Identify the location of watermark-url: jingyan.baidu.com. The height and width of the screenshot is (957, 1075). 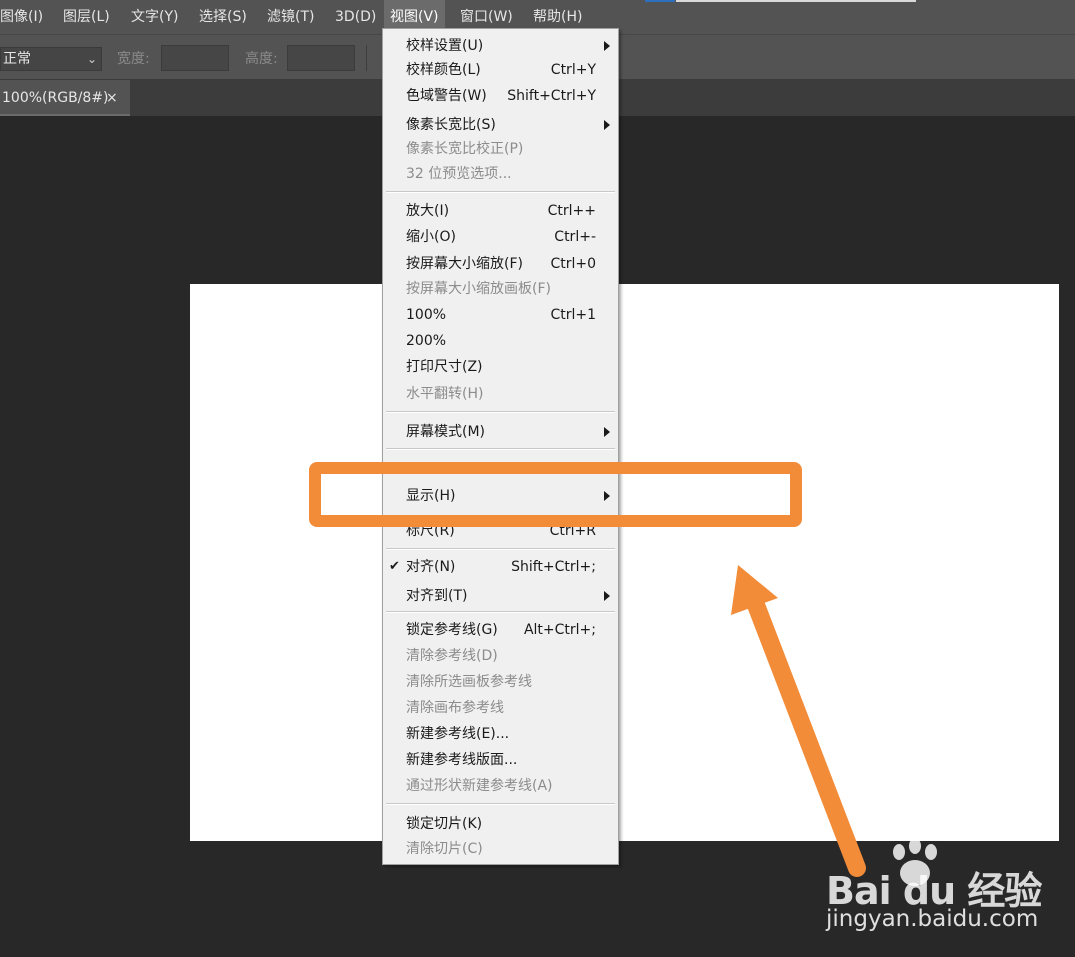
(932, 919).